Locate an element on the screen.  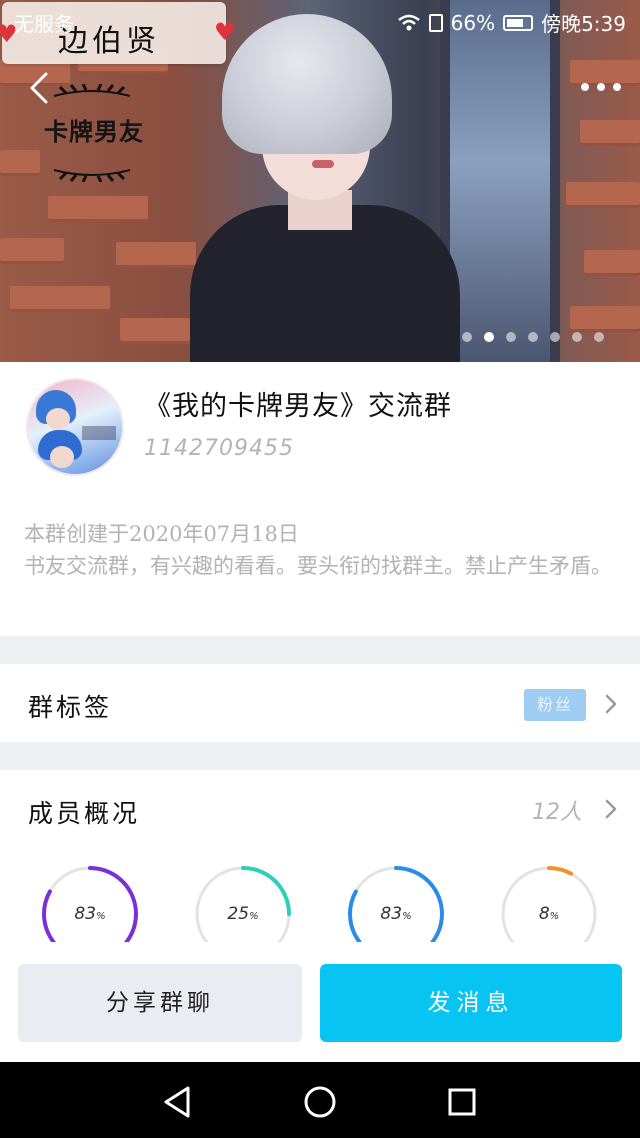
avatar-caption is located at coordinates (99, 433).